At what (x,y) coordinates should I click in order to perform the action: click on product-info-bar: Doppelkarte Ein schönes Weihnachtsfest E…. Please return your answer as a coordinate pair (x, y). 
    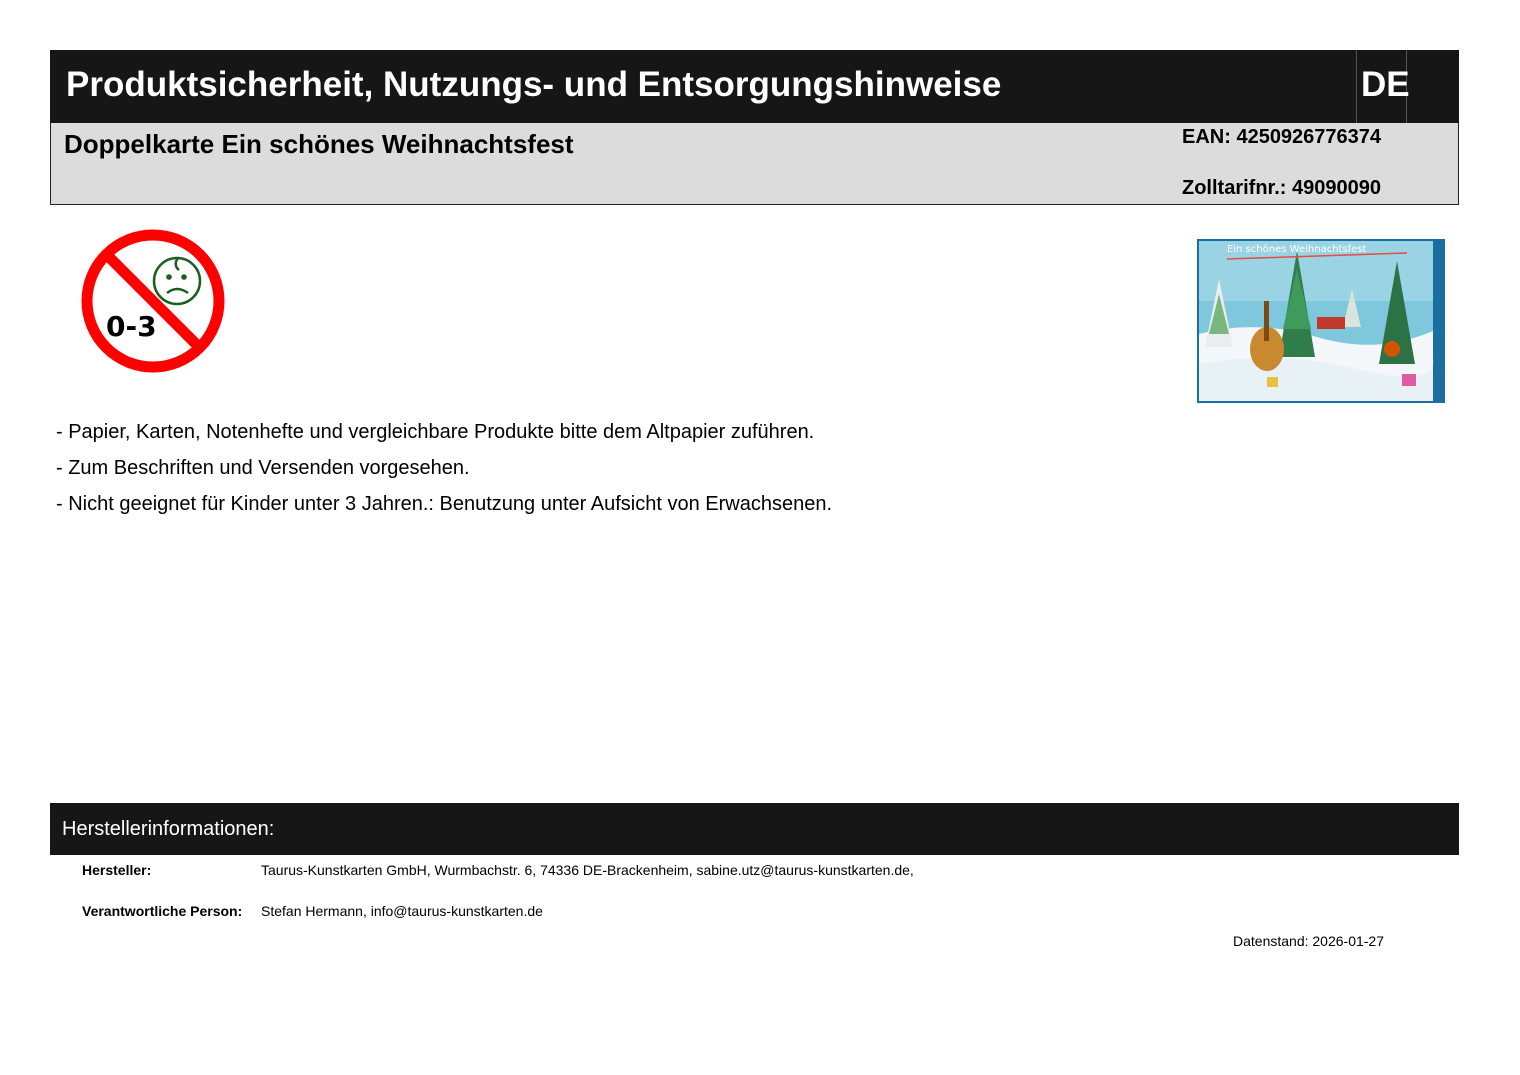
    Looking at the image, I should click on (754, 164).